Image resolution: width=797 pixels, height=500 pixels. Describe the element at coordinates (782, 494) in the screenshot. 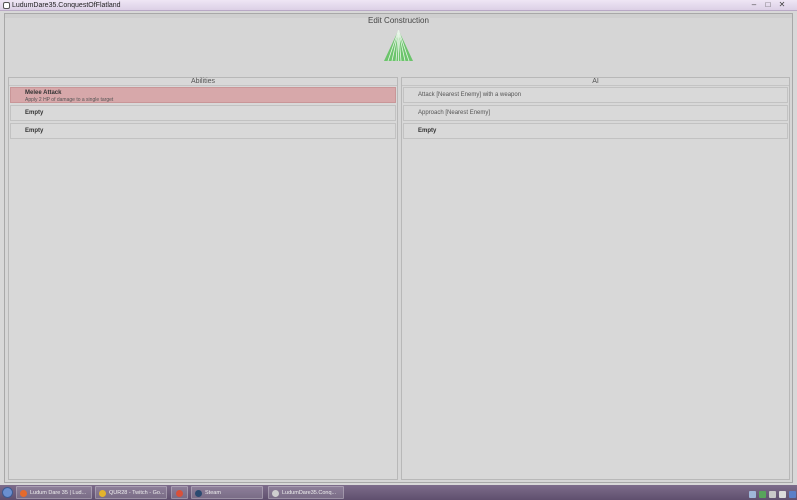

I see `volume-icon` at that location.